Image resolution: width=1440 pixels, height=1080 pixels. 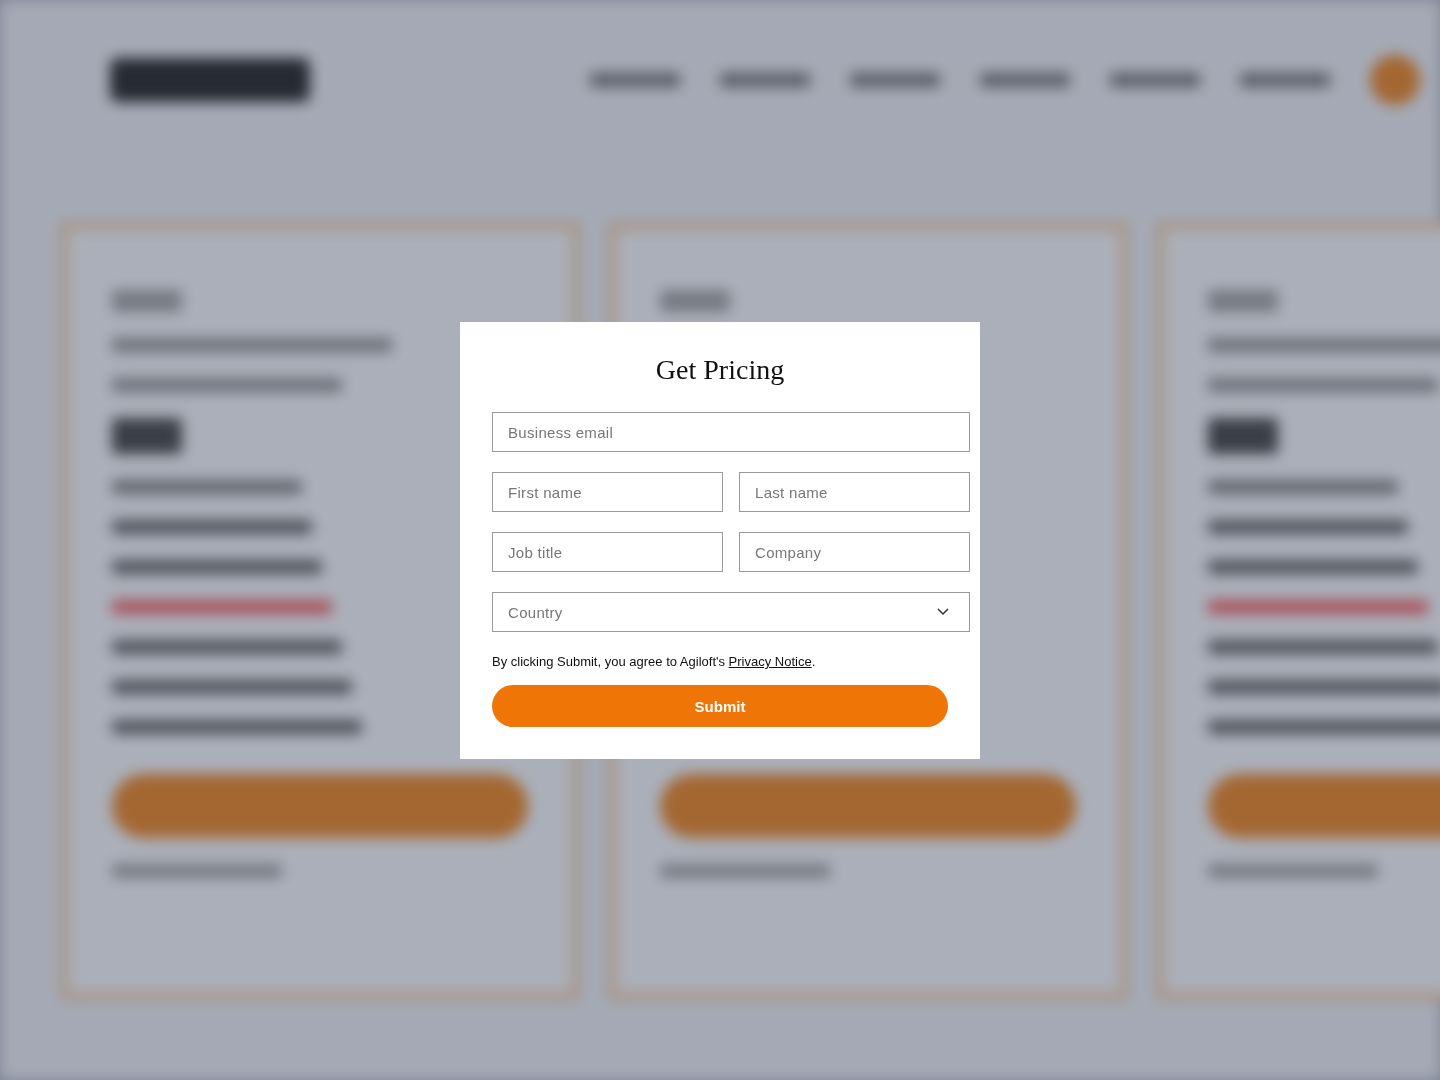 What do you see at coordinates (607, 492) in the screenshot?
I see `input-field: First name` at bounding box center [607, 492].